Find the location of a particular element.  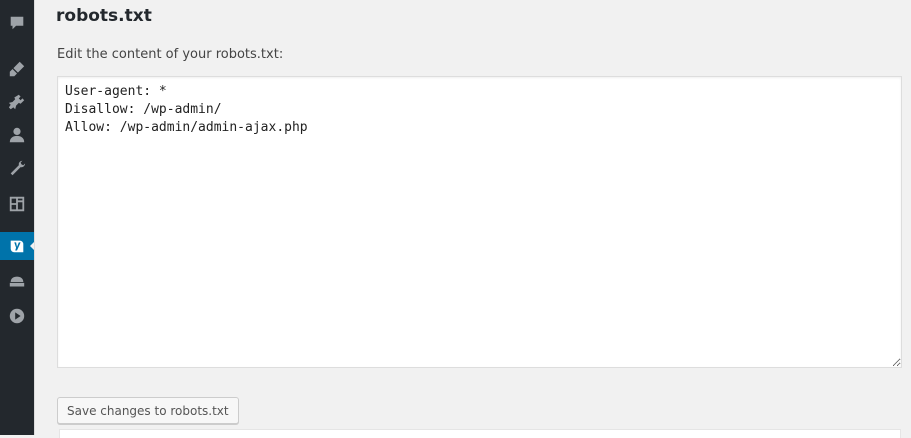

users-icon is located at coordinates (17, 135).